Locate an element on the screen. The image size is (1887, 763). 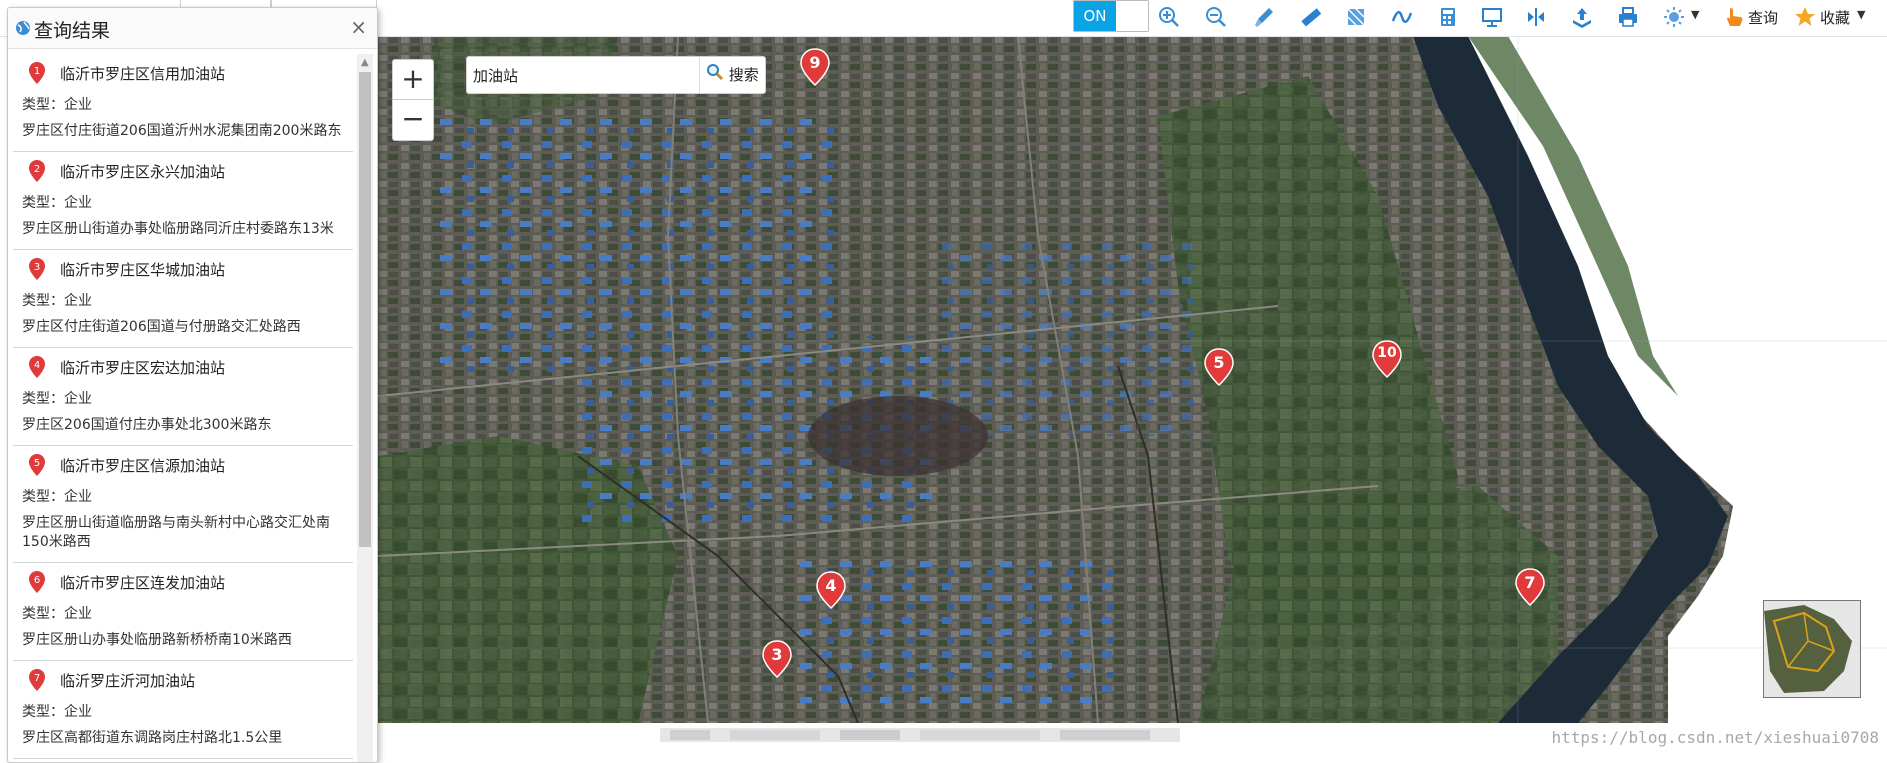
export-tool-button is located at coordinates (1582, 17).